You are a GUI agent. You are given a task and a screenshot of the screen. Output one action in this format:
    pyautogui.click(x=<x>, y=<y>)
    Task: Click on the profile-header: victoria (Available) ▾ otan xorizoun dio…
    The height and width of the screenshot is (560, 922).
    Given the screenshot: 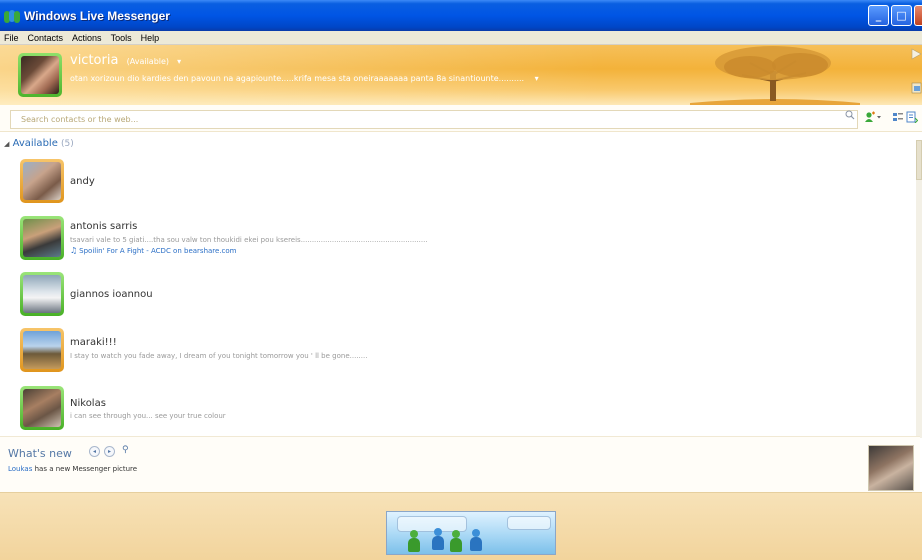 What is the action you would take?
    pyautogui.click(x=461, y=75)
    